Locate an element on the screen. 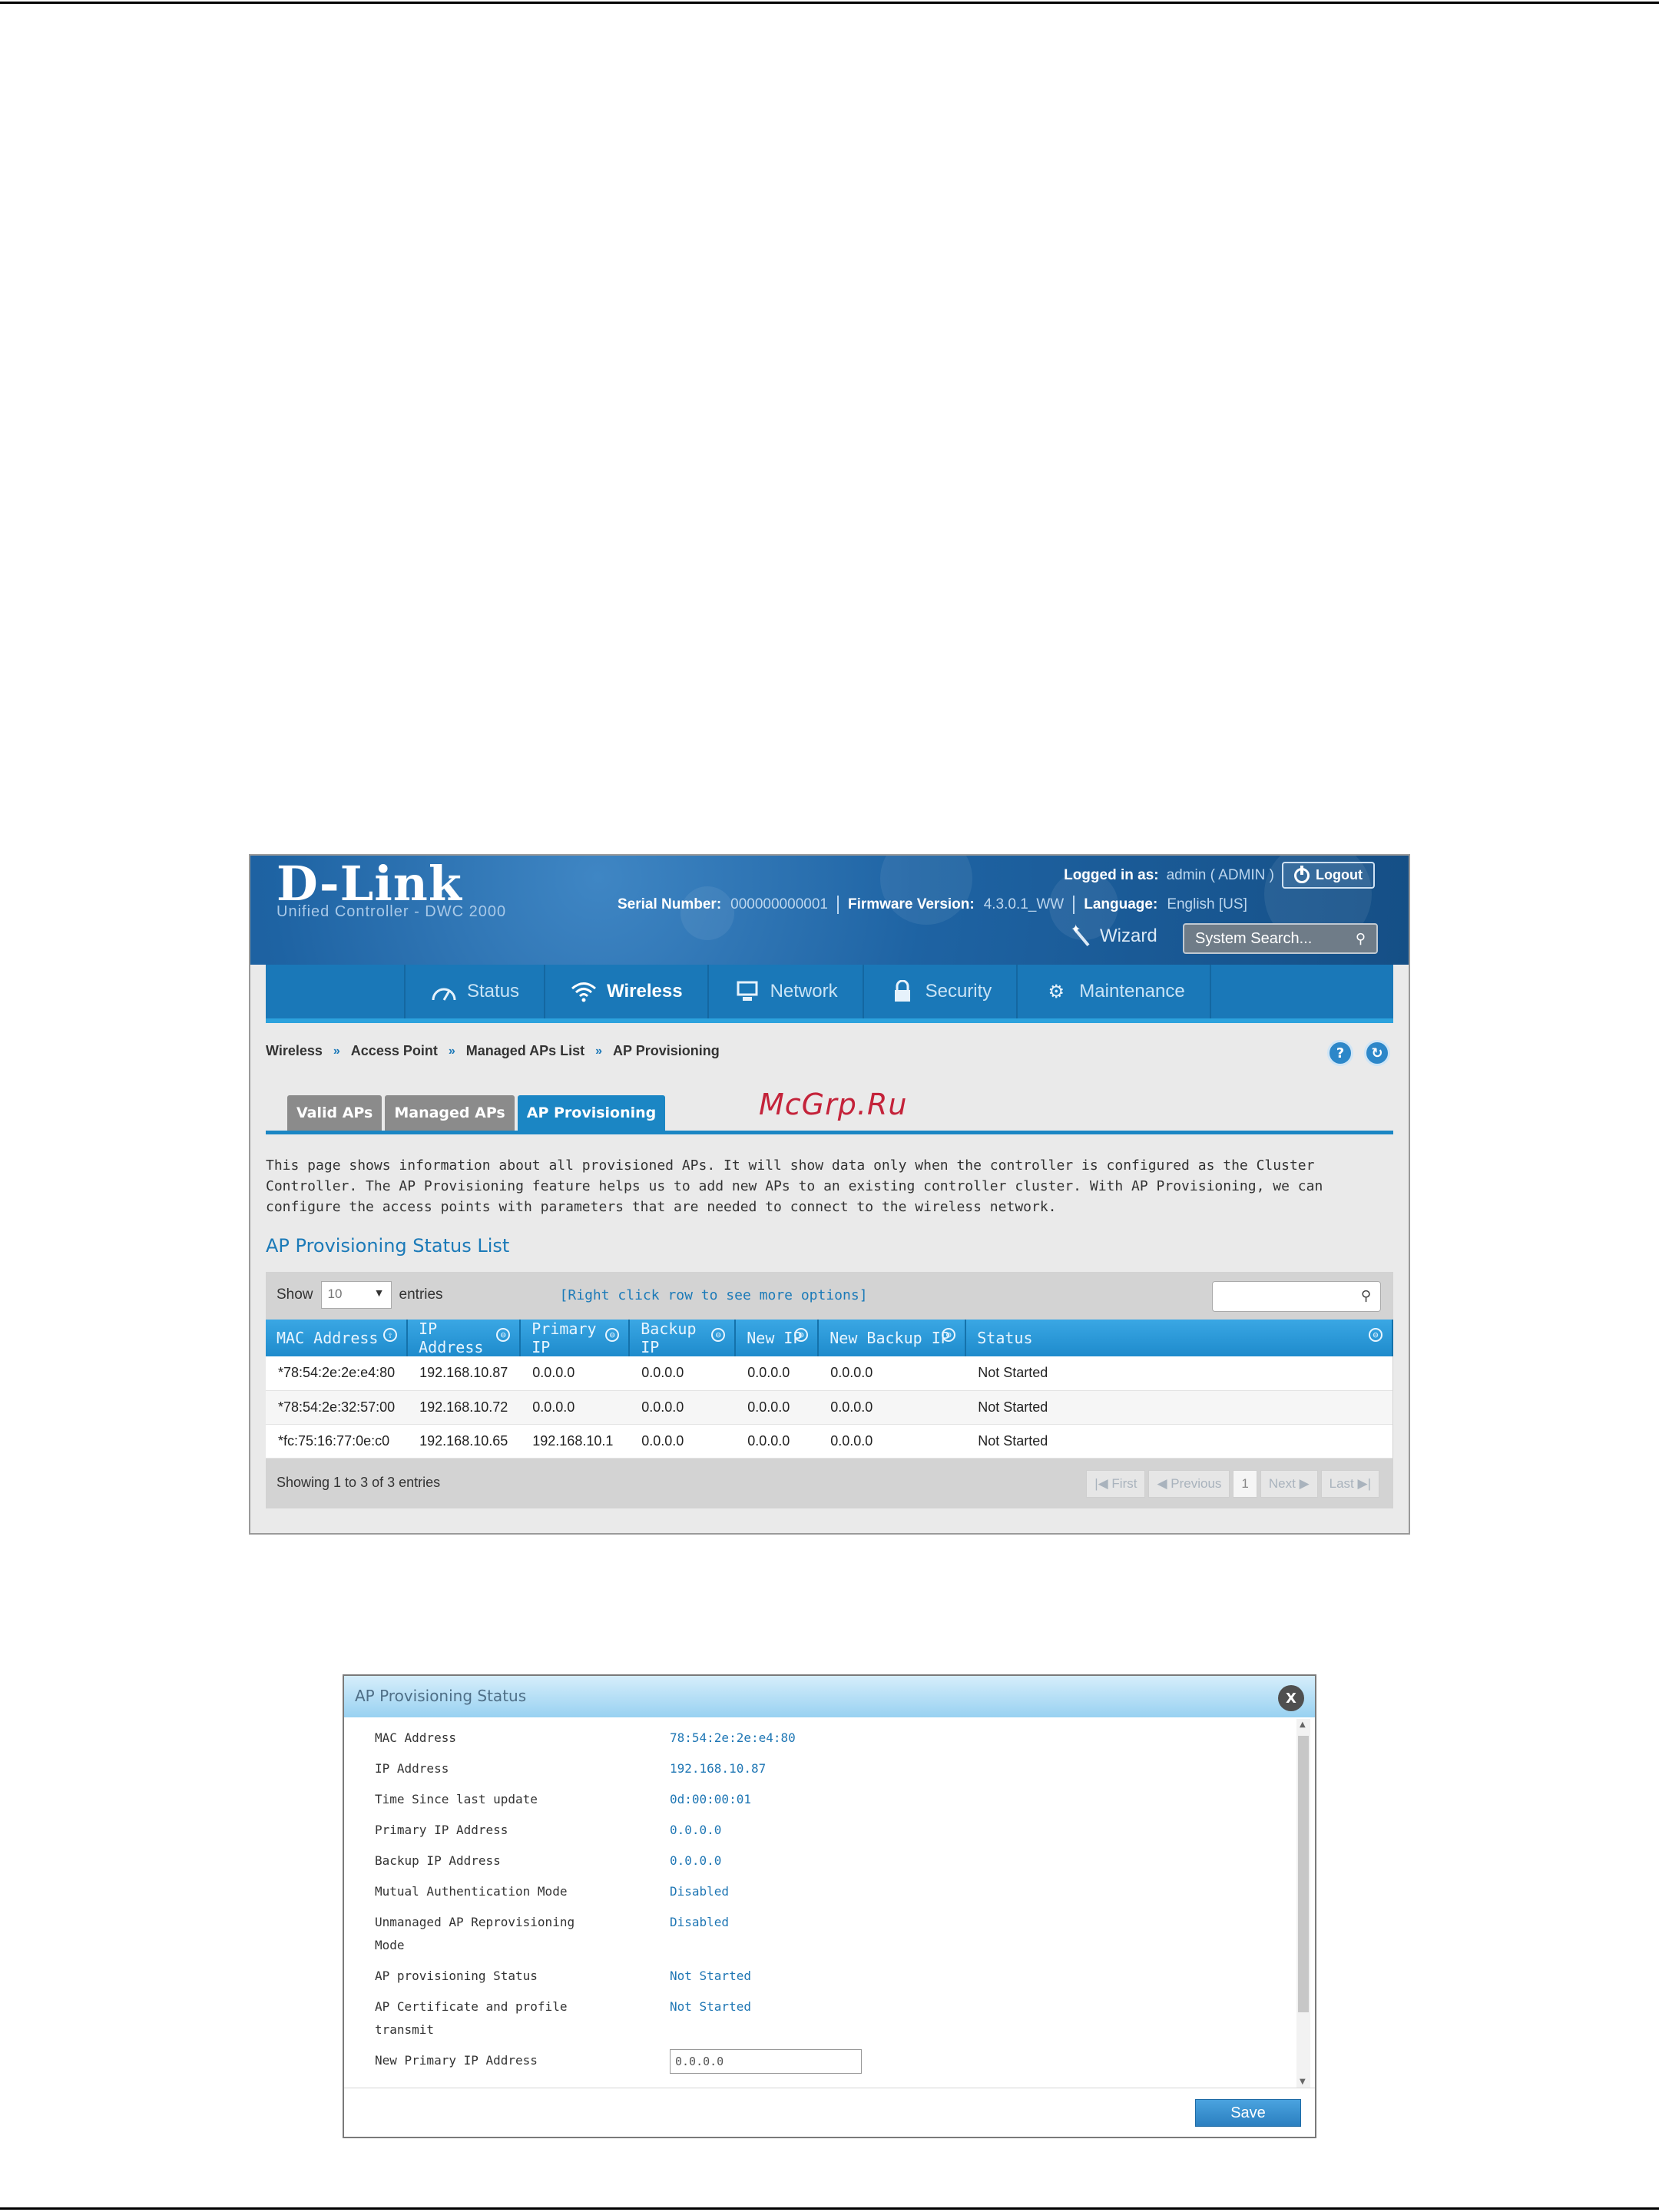 The width and height of the screenshot is (1659, 2212). scroll-down-icon: ▼ is located at coordinates (1303, 2082).